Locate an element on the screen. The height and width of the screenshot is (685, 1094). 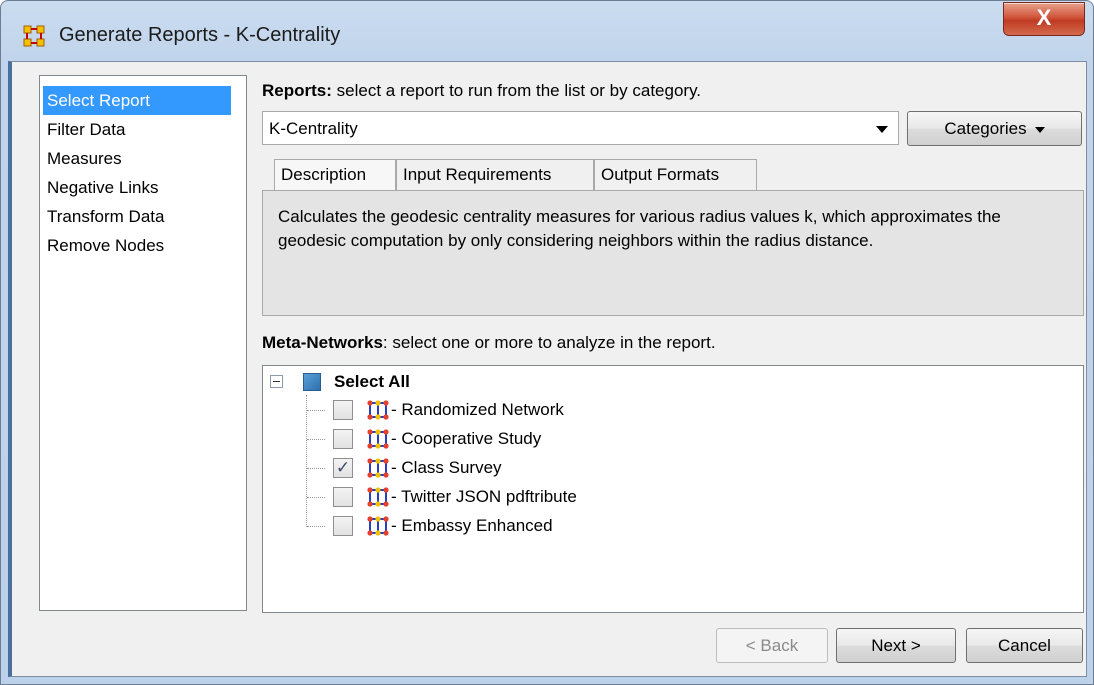
tree-item: - Cooperative Study is located at coordinates (673, 439).